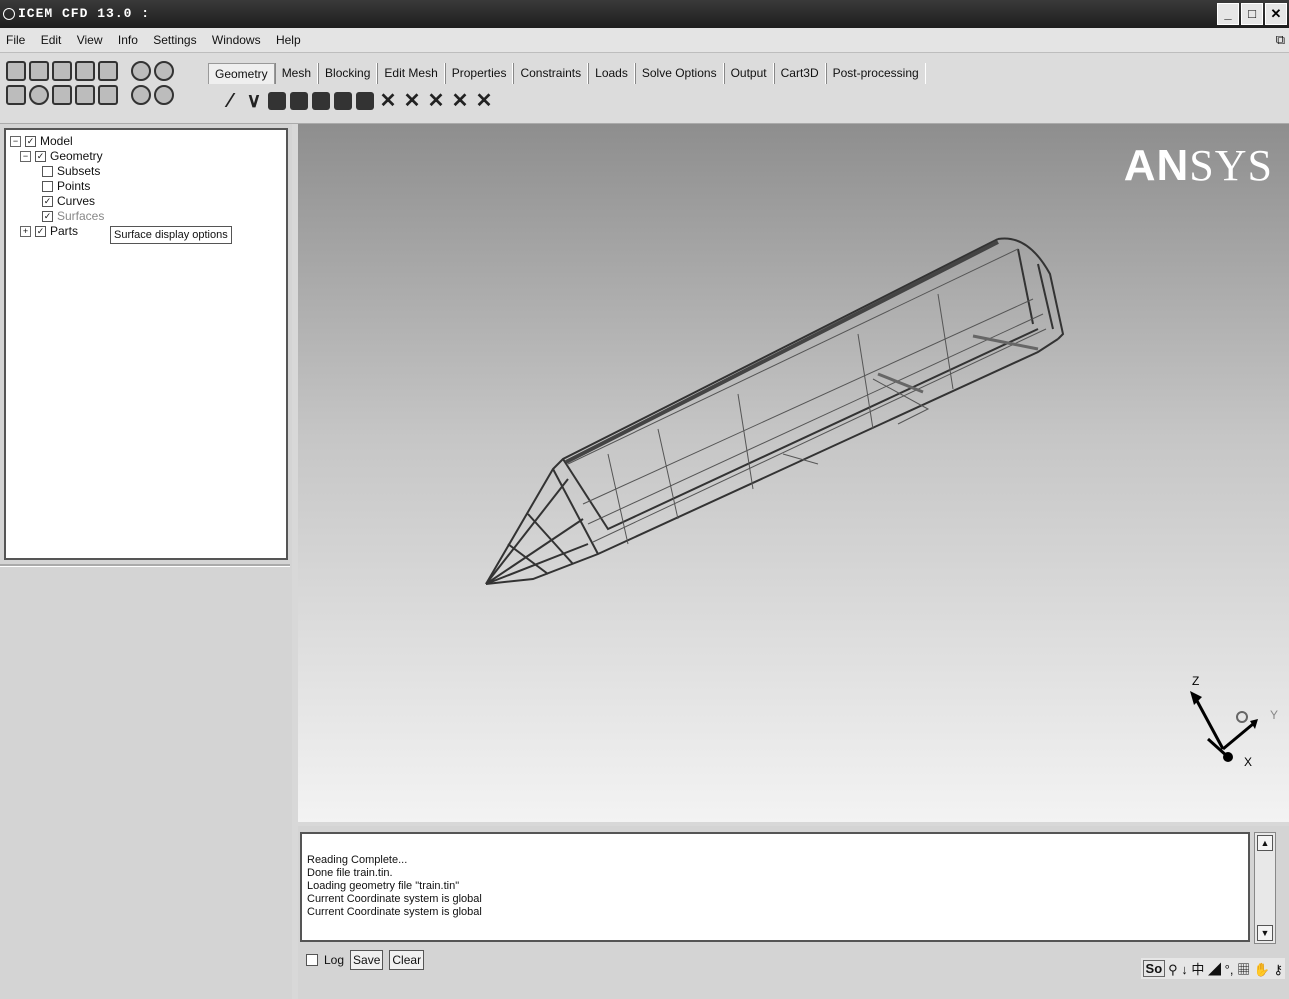 This screenshot has width=1289, height=999. Describe the element at coordinates (141, 71) in the screenshot. I see `undo-icon` at that location.